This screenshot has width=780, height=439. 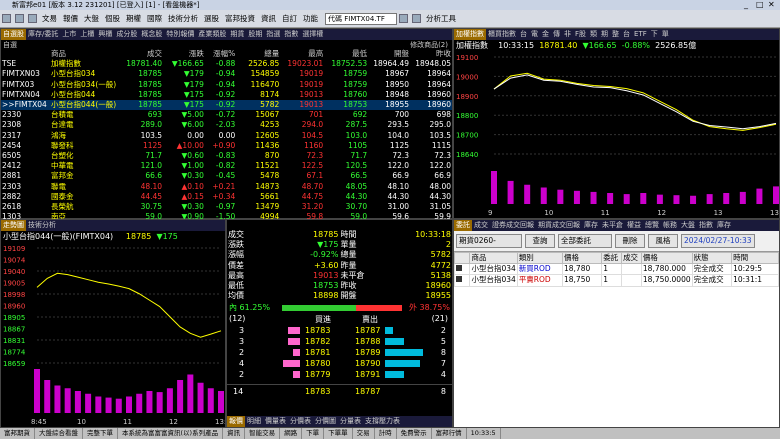 What do you see at coordinates (226, 156) in the screenshot?
I see `table-row: 6505 台塑化 71.7 ▼0.60 -0.83 870 72.3 71.7 72.3 72.3` at bounding box center [226, 156].